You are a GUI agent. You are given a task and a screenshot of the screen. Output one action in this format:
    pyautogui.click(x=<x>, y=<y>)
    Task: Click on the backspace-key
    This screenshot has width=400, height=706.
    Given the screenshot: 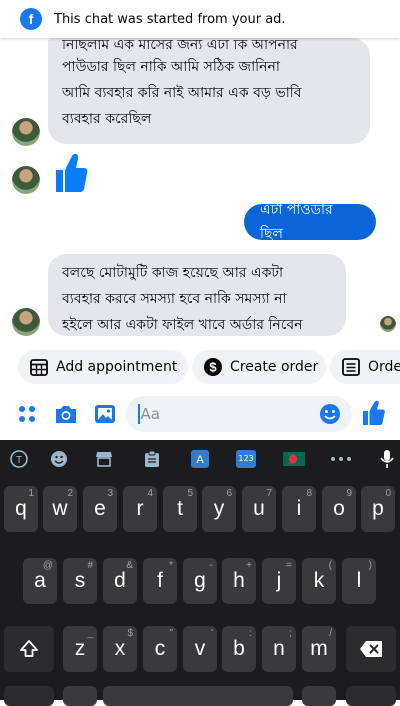 What is the action you would take?
    pyautogui.click(x=371, y=649)
    